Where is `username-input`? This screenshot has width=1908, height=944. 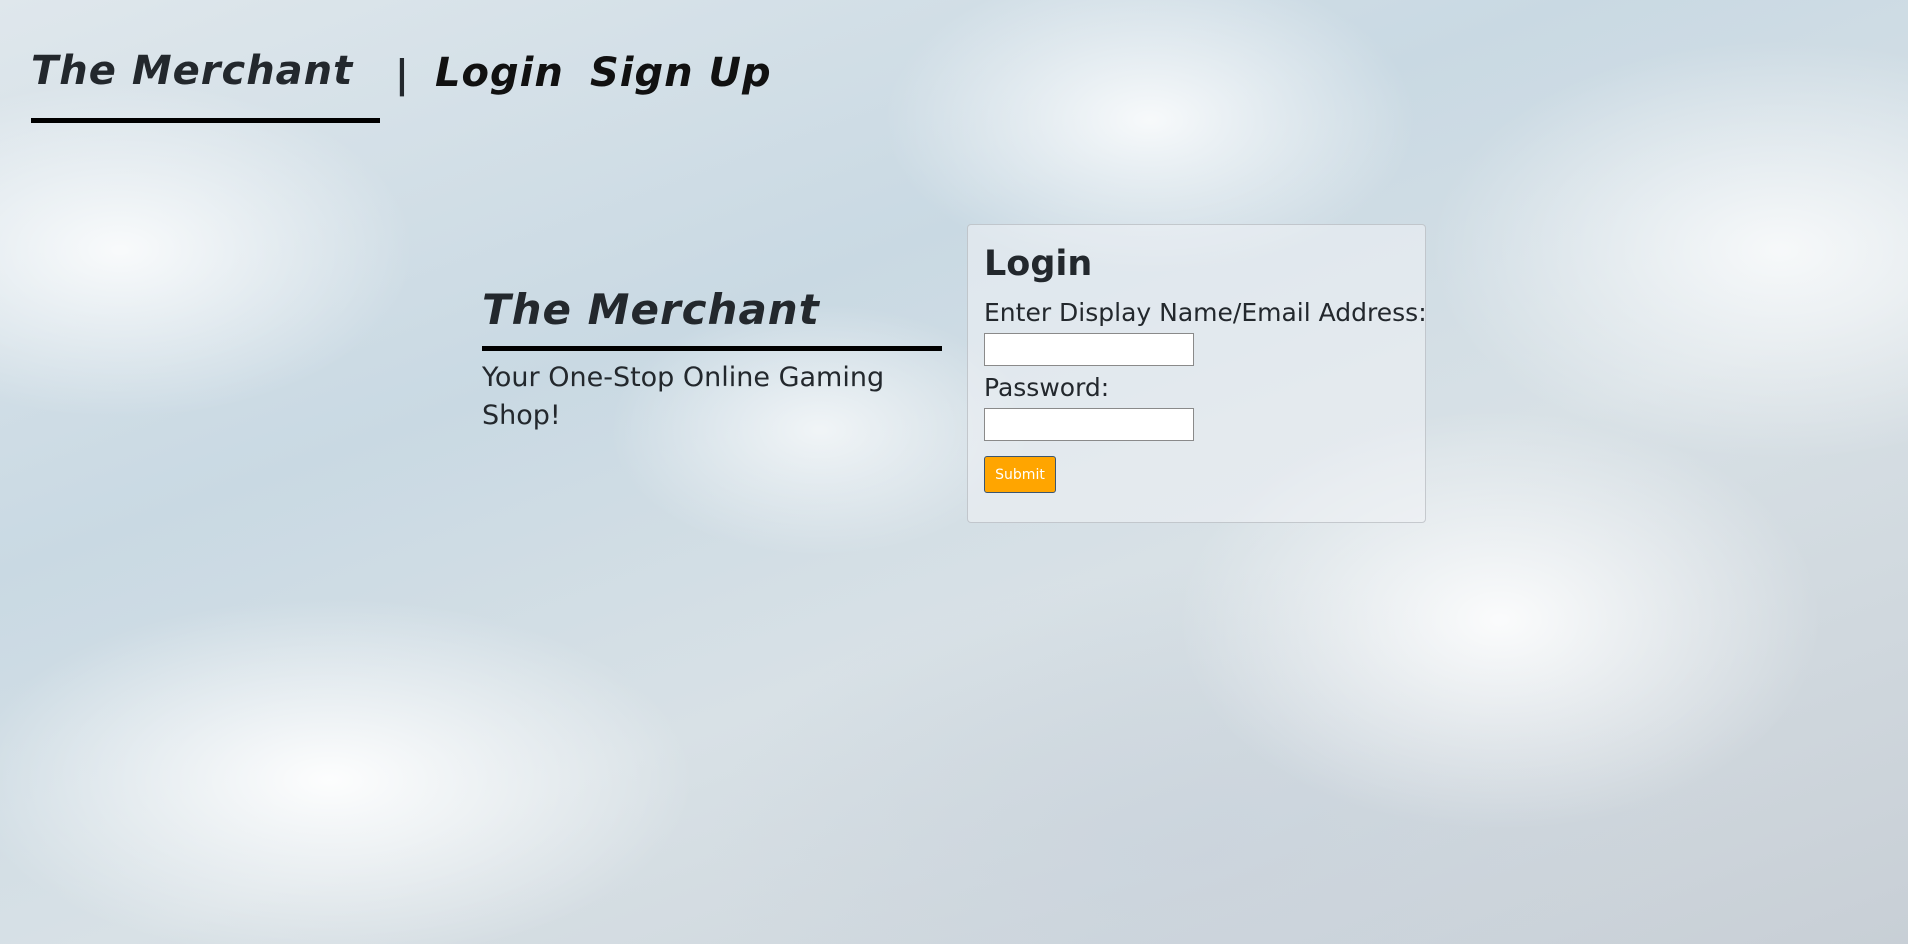 username-input is located at coordinates (1089, 349).